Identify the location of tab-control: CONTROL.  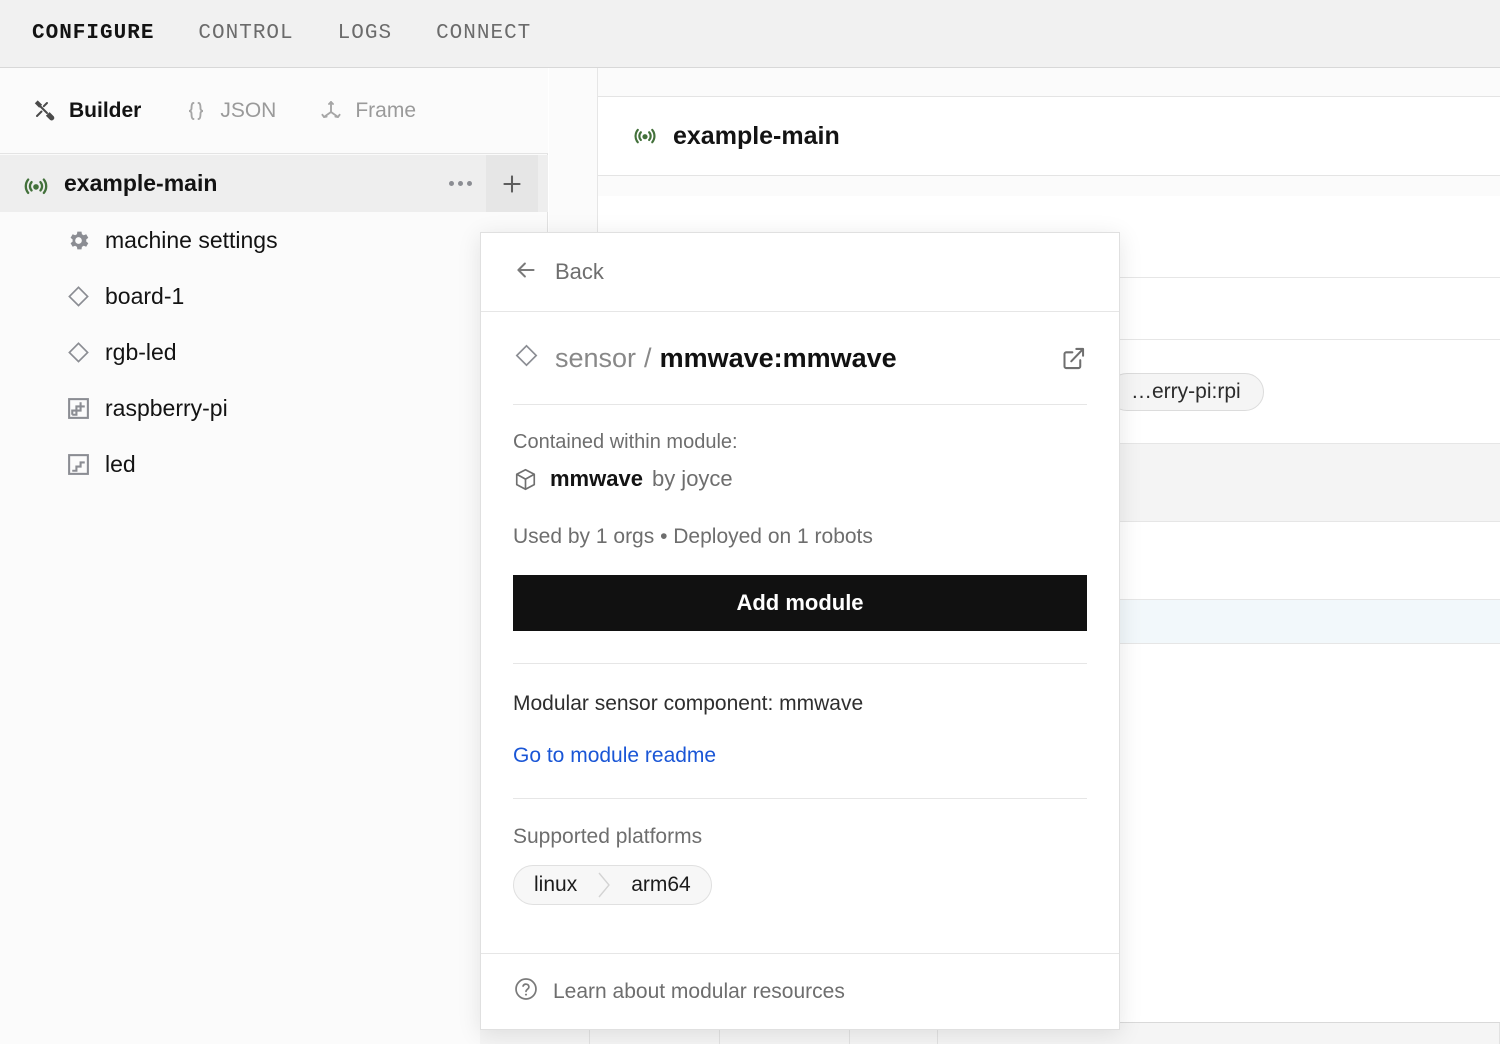
(245, 33).